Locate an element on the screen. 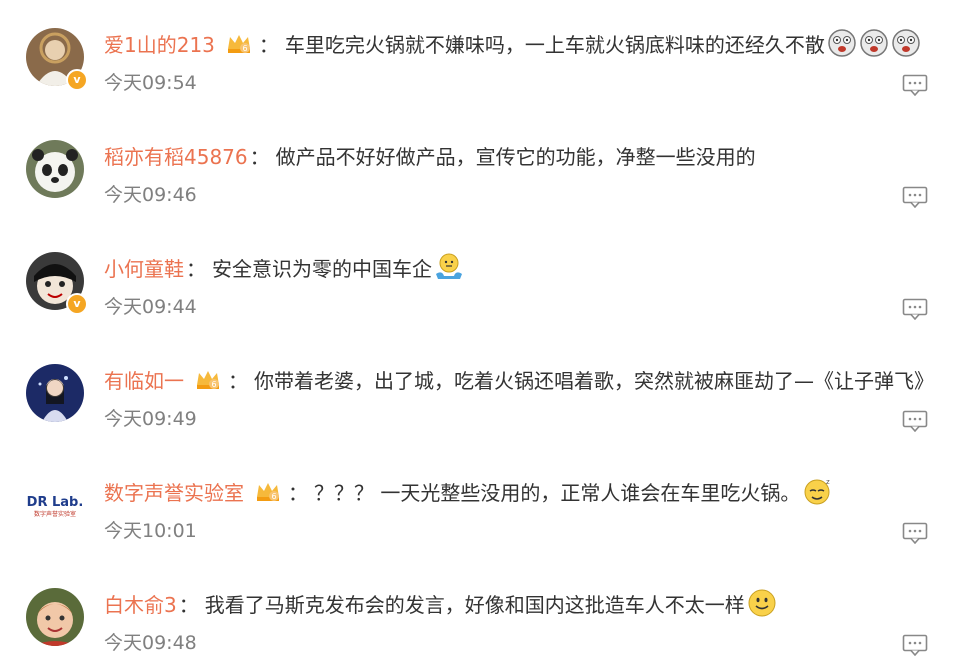  comment-time: 今天09:54 is located at coordinates (150, 83).